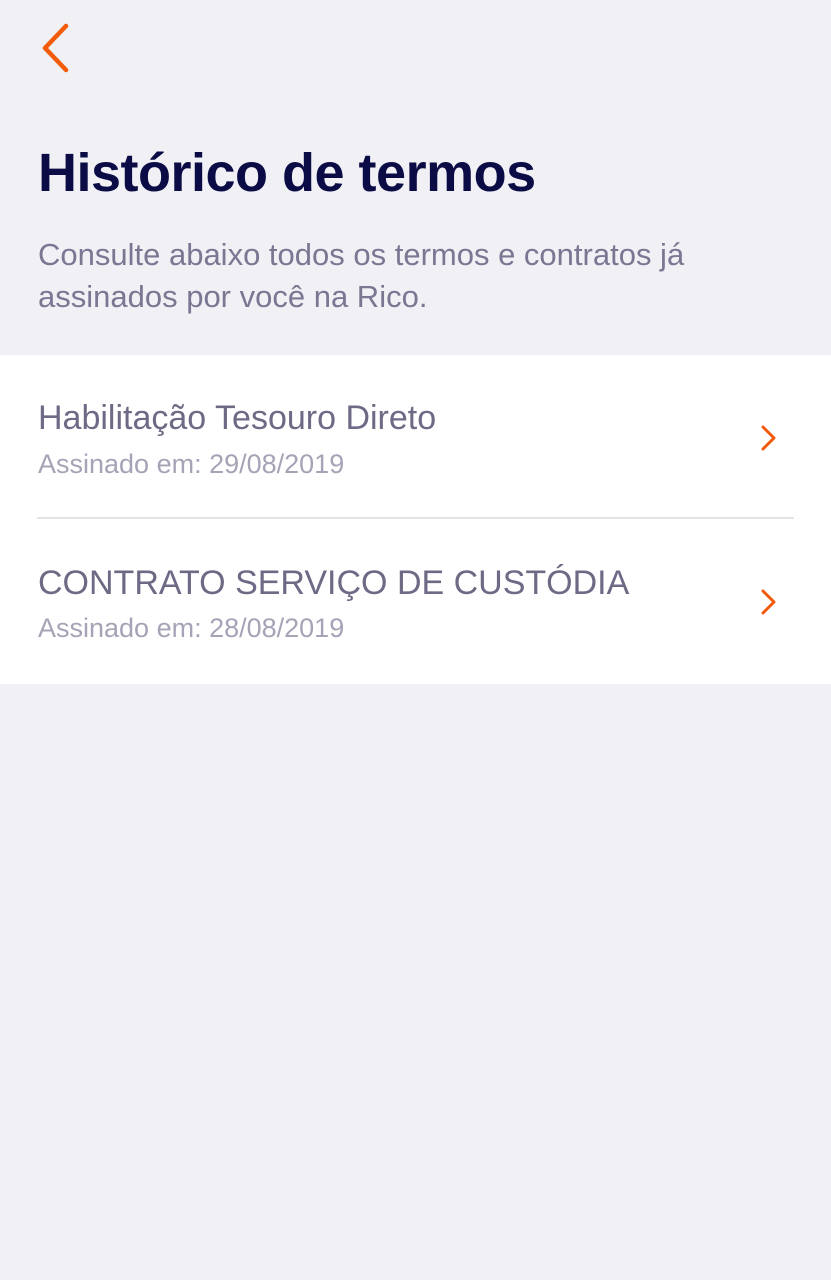  I want to click on back-button, so click(70, 50).